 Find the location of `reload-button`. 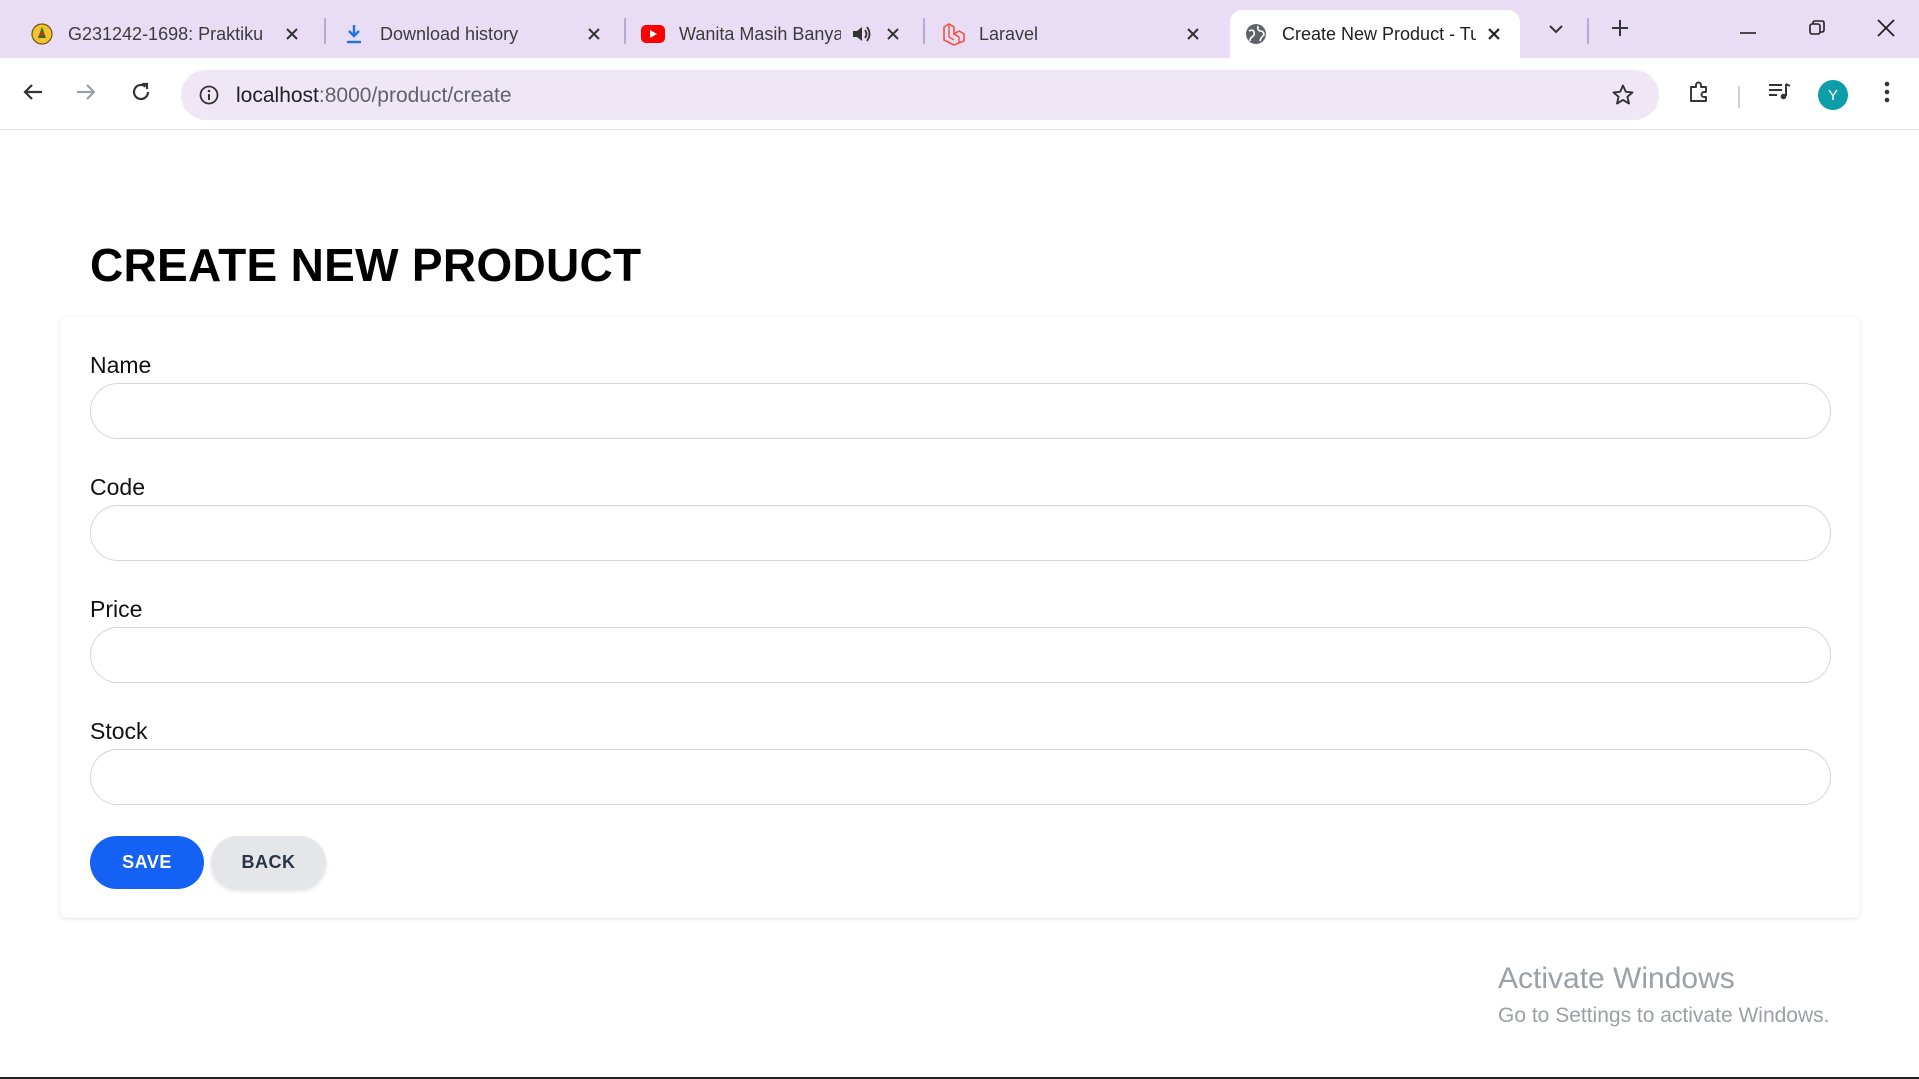

reload-button is located at coordinates (141, 94).